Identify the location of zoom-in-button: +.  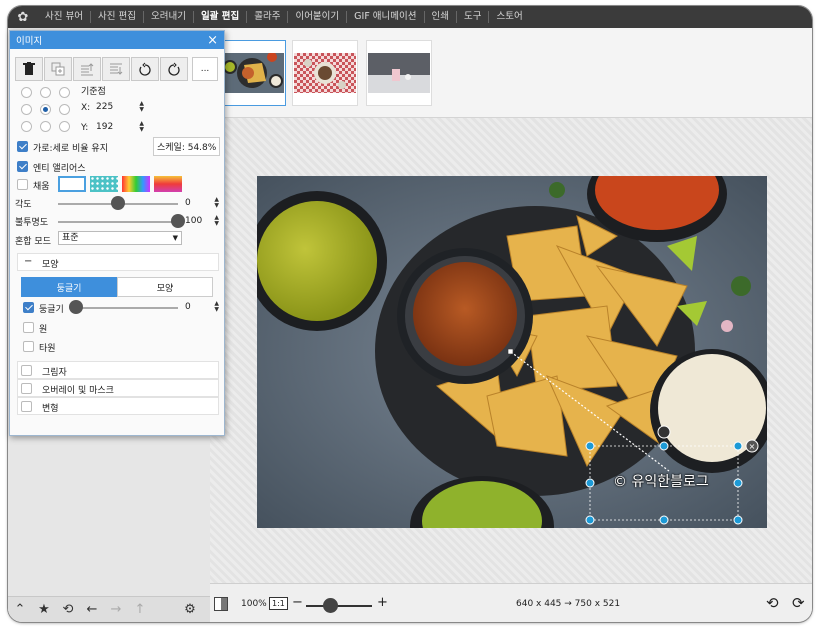
(382, 602).